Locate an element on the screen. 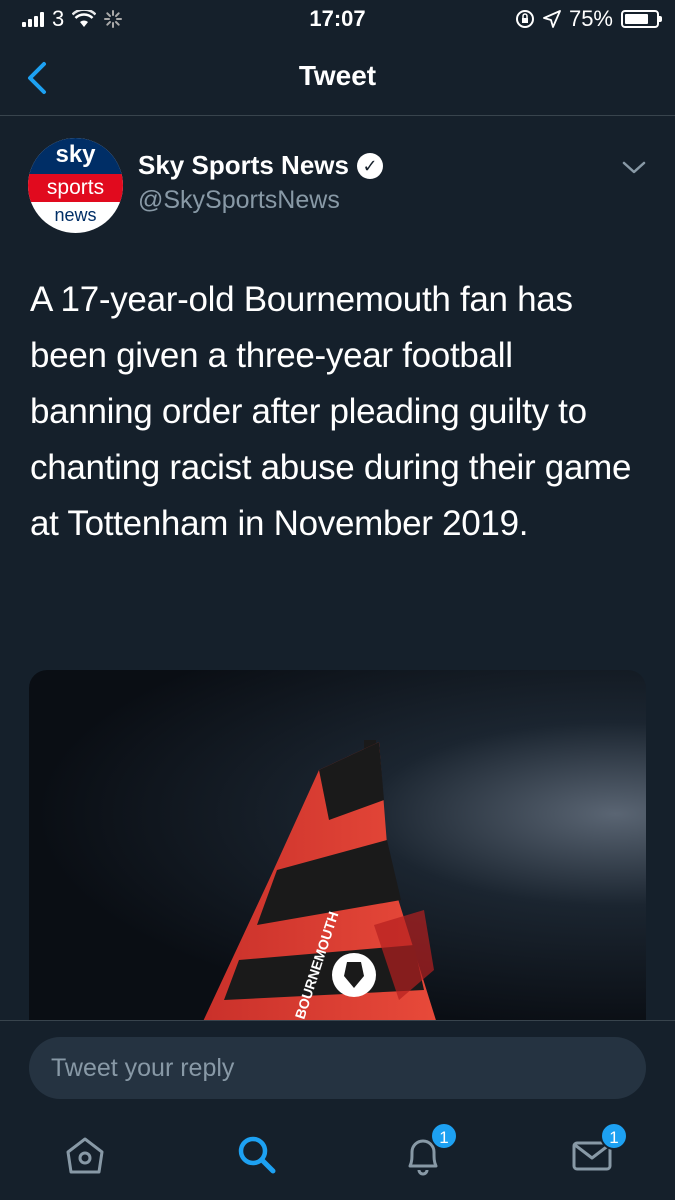 This screenshot has width=675, height=1200. user-handle: @SkySportsNews is located at coordinates (239, 200).